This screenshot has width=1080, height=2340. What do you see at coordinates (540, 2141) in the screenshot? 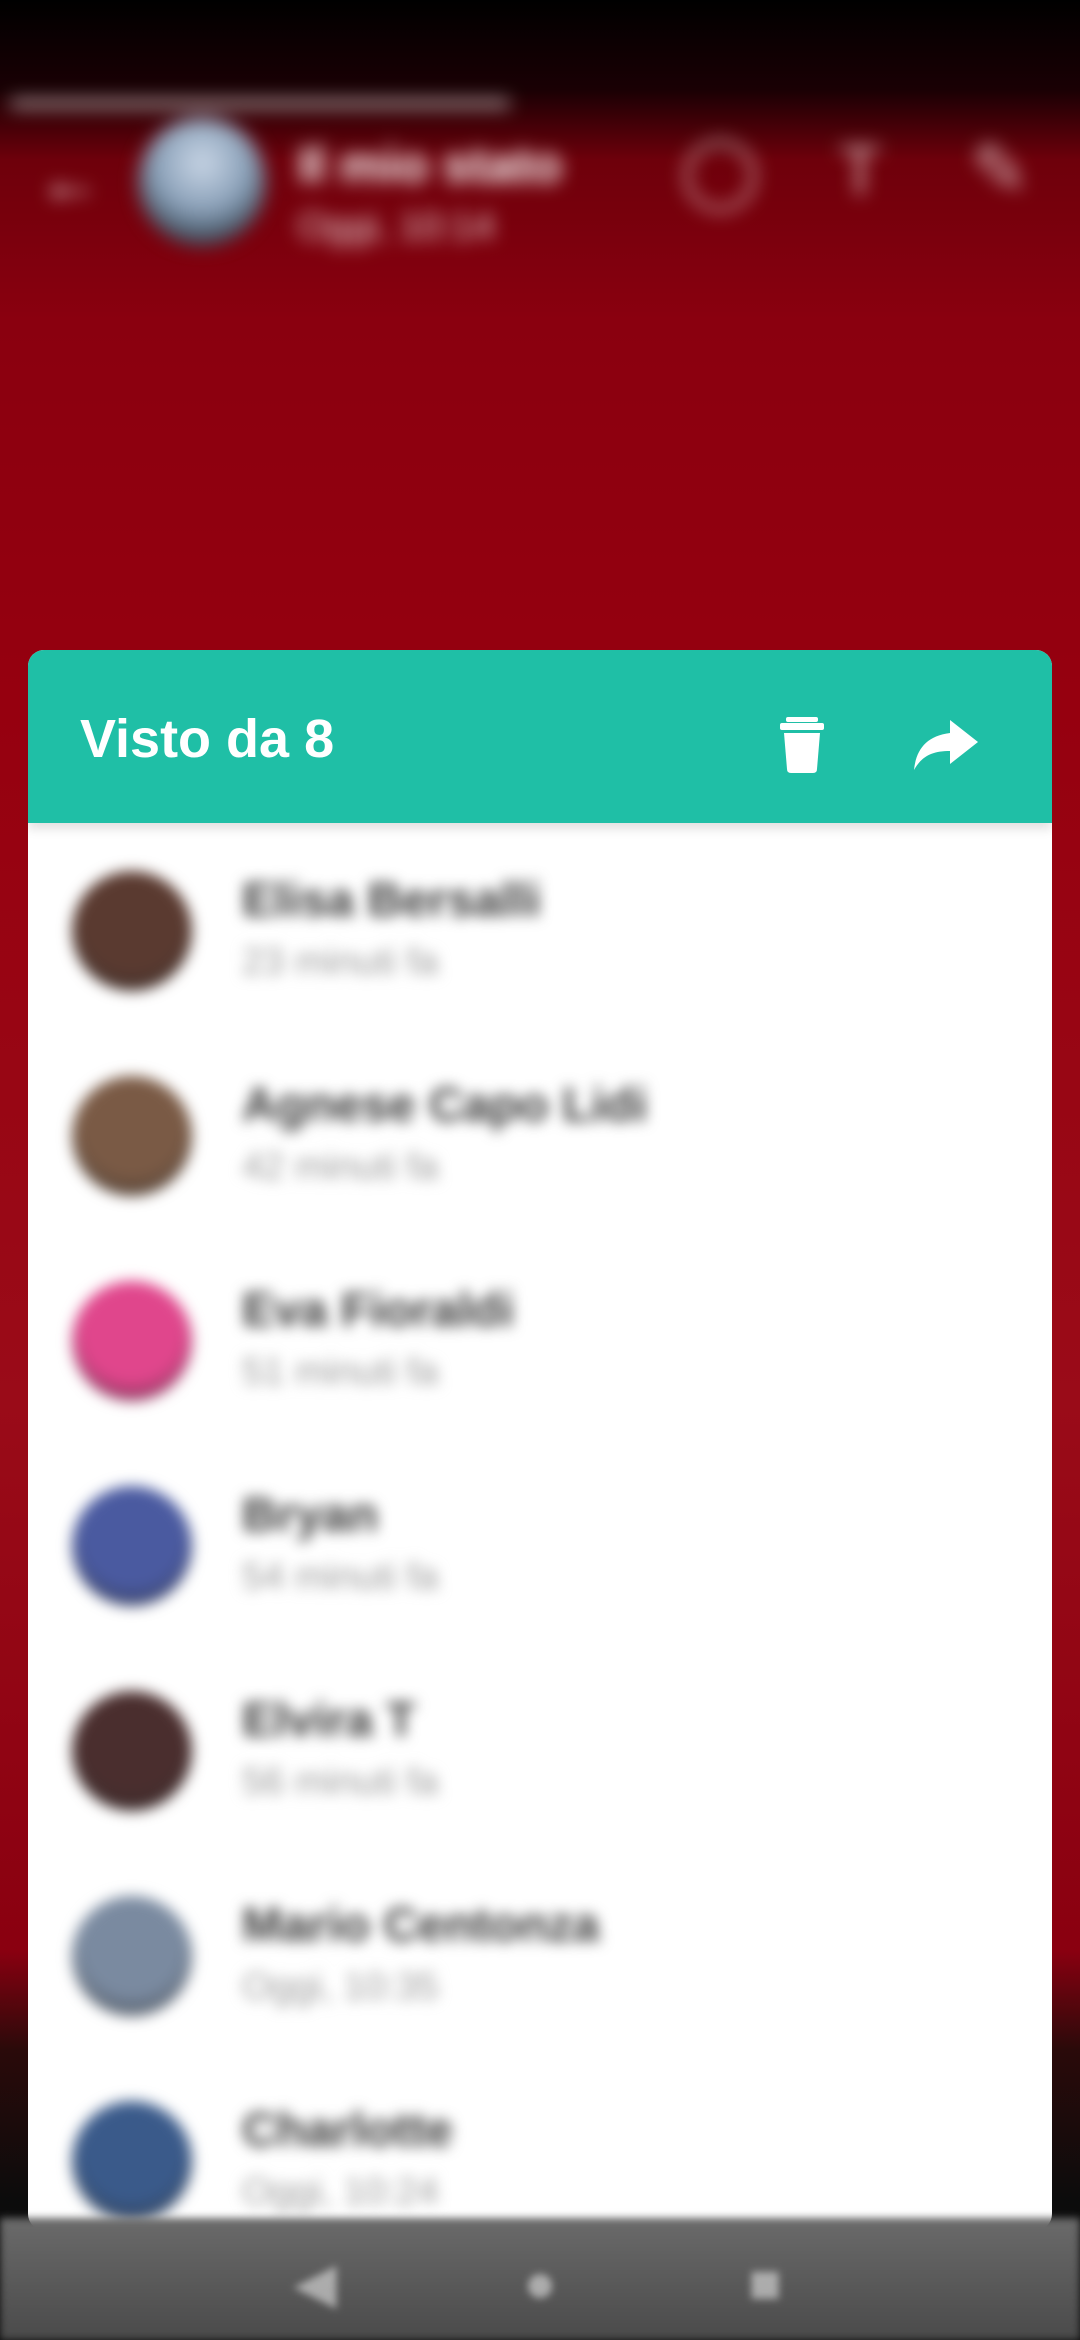
I see `viewer-row: Charlotte Oggi, 10:24` at bounding box center [540, 2141].